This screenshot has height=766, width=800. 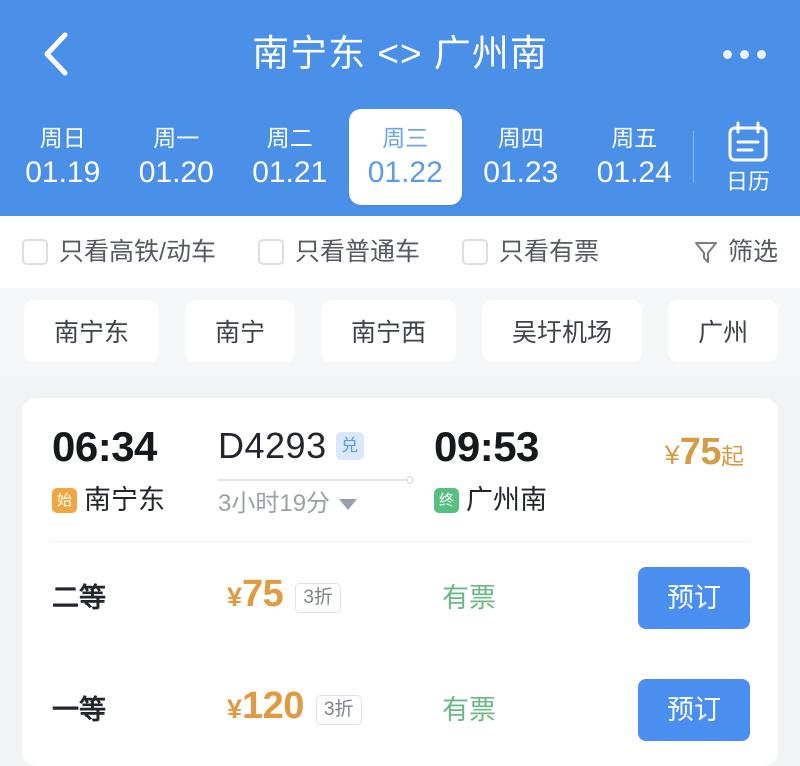 I want to click on caret-down-icon, so click(x=348, y=504).